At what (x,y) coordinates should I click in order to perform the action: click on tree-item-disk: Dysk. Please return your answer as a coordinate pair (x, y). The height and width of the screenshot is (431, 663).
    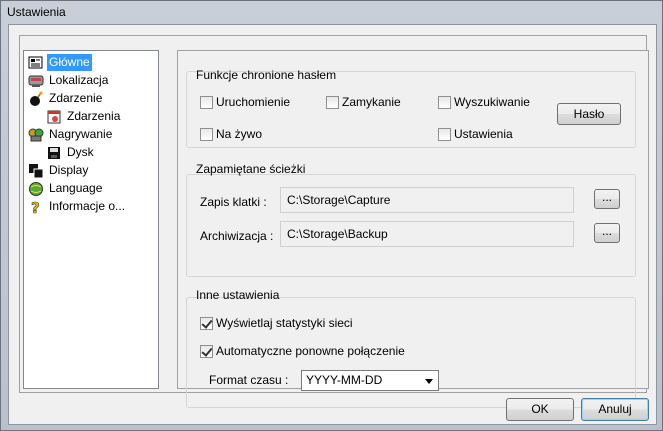
    Looking at the image, I should click on (71, 152).